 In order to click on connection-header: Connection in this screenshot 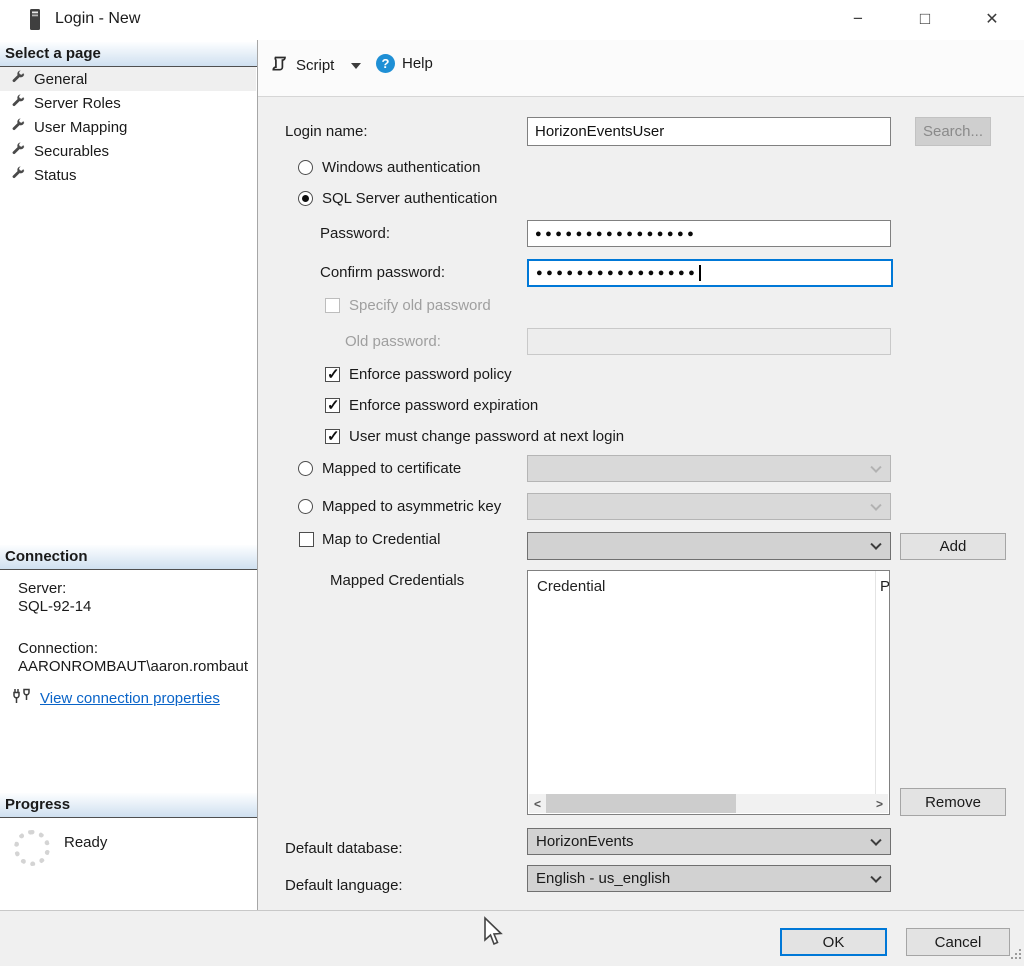, I will do `click(128, 557)`.